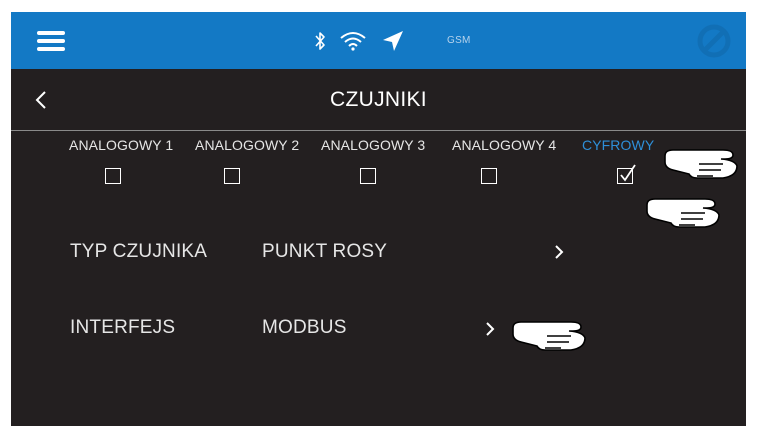  Describe the element at coordinates (324, 252) in the screenshot. I see `setting-value-punkt-rosy: PUNKT ROSY` at that location.